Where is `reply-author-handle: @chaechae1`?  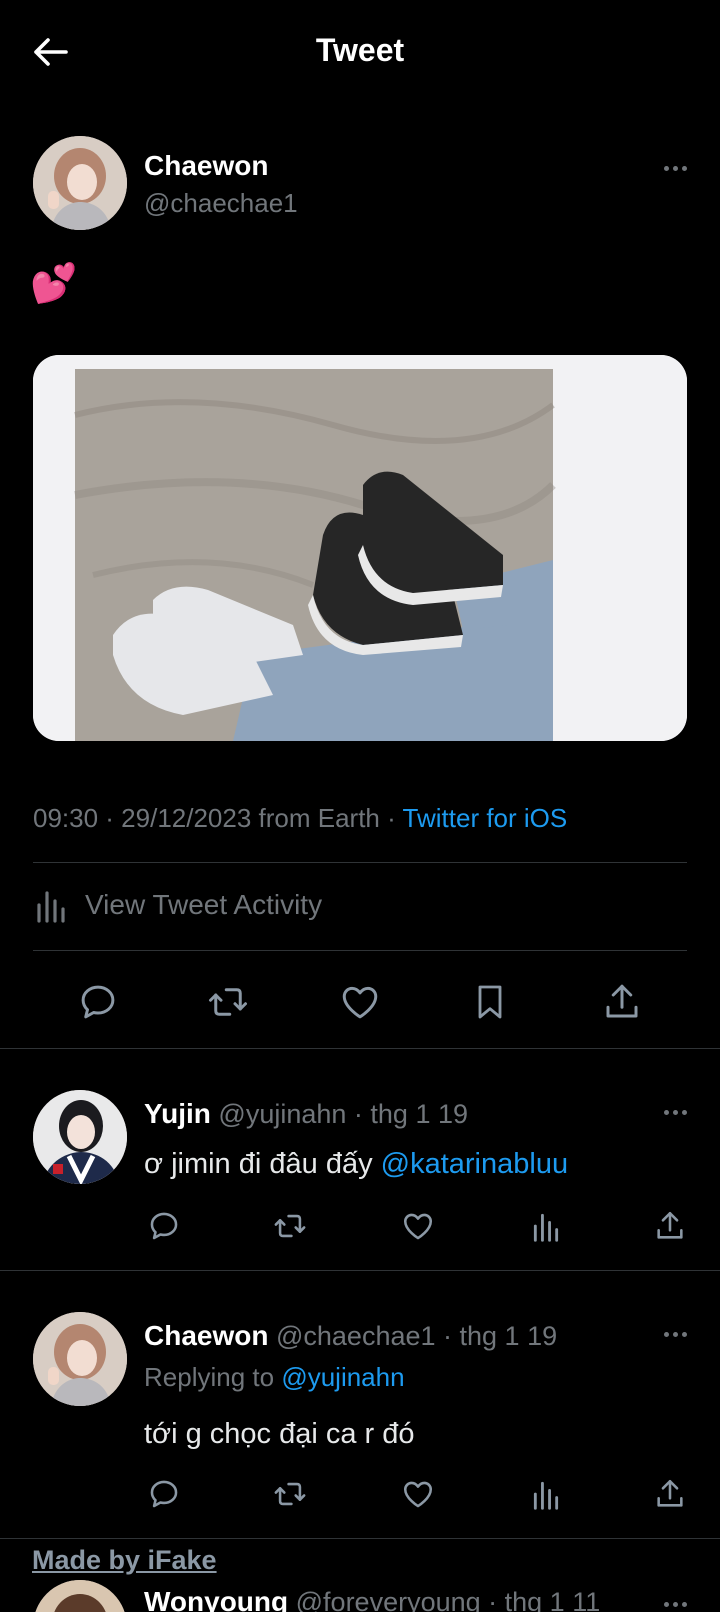
reply-author-handle: @chaechae1 is located at coordinates (356, 1336).